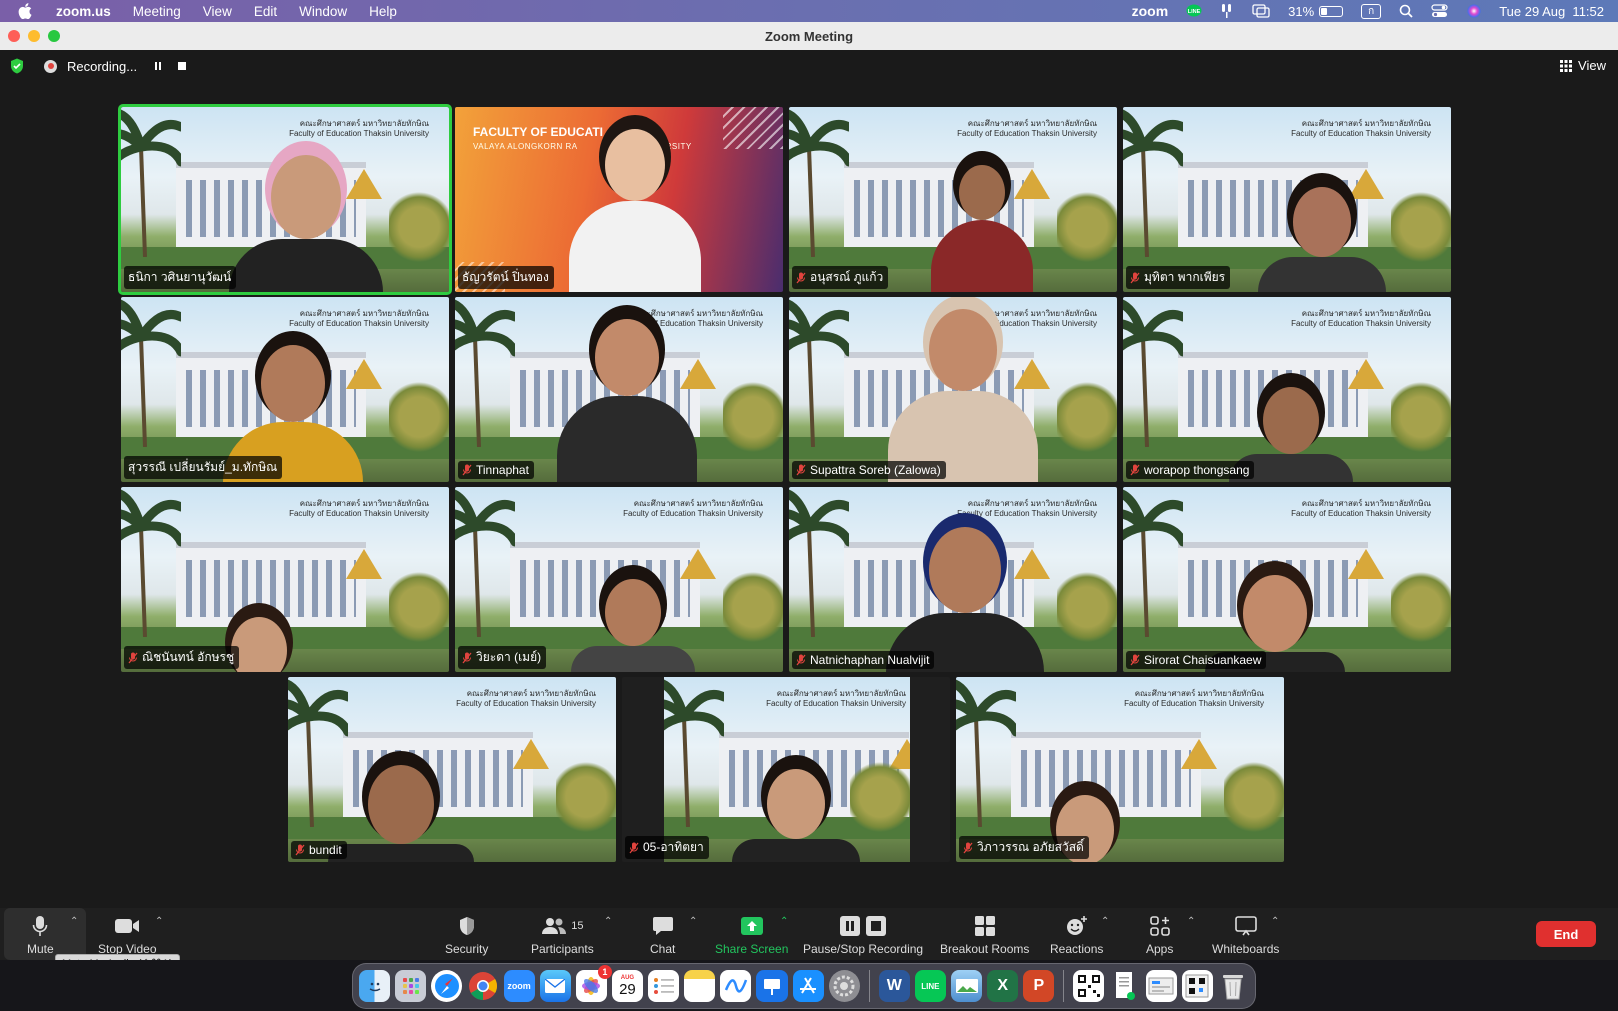  Describe the element at coordinates (17, 66) in the screenshot. I see `encryption-shield-icon` at that location.